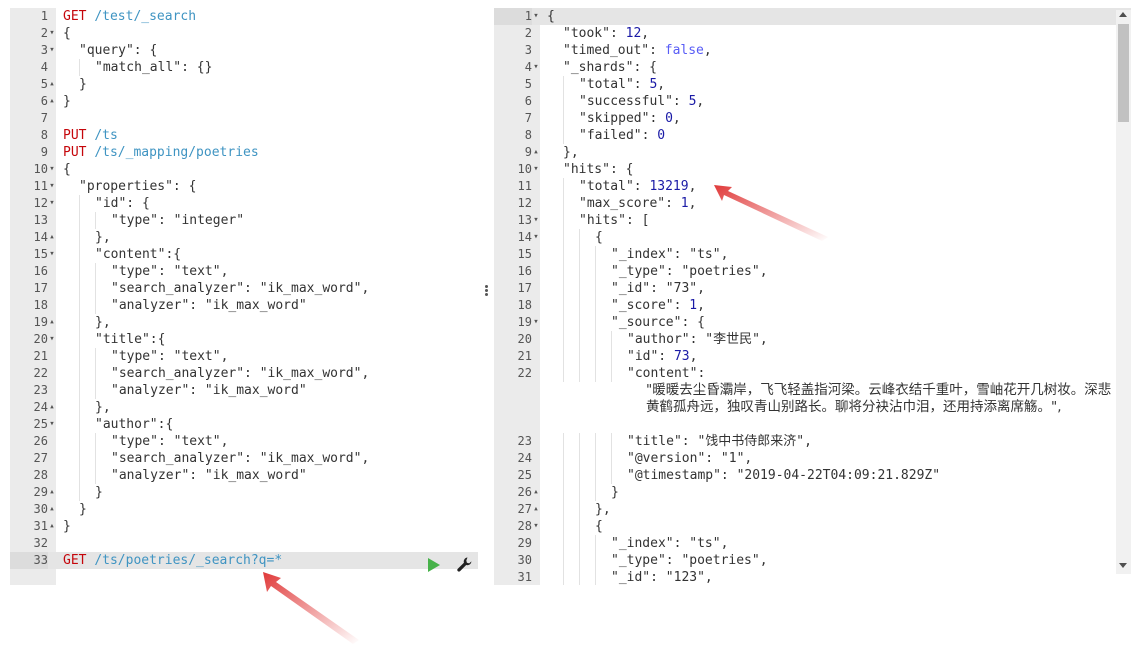 The height and width of the screenshot is (672, 1141). What do you see at coordinates (244, 118) in the screenshot?
I see `code-line: 7` at bounding box center [244, 118].